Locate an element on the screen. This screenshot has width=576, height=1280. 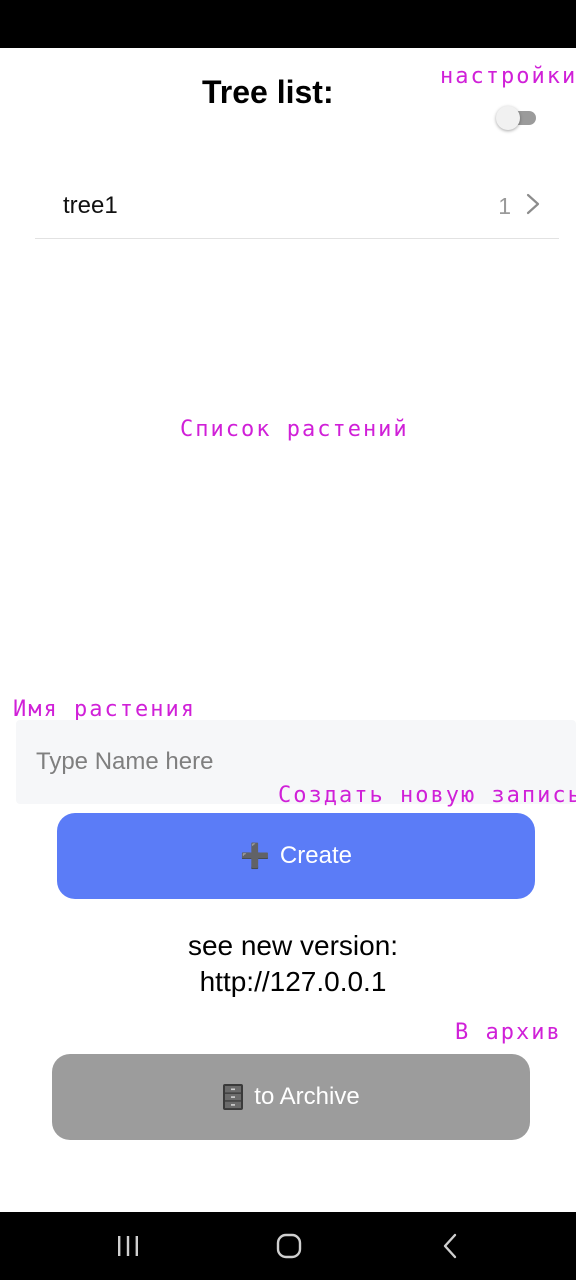
tree-name: tree1 is located at coordinates (90, 205).